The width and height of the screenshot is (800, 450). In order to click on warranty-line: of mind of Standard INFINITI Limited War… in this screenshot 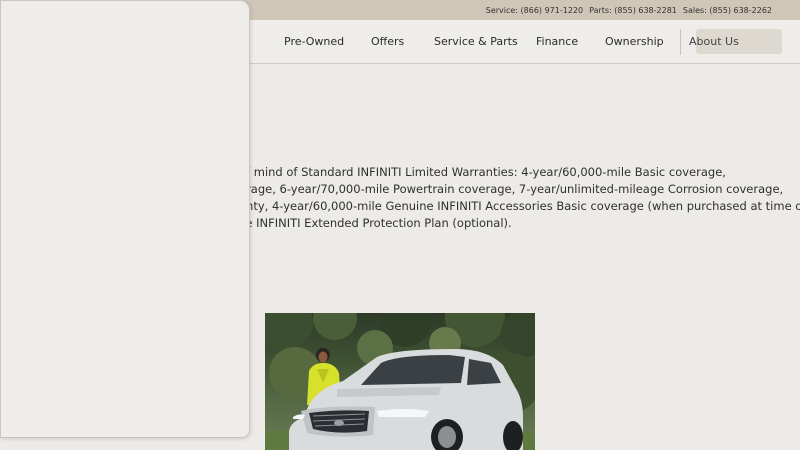, I will do `click(482, 172)`.